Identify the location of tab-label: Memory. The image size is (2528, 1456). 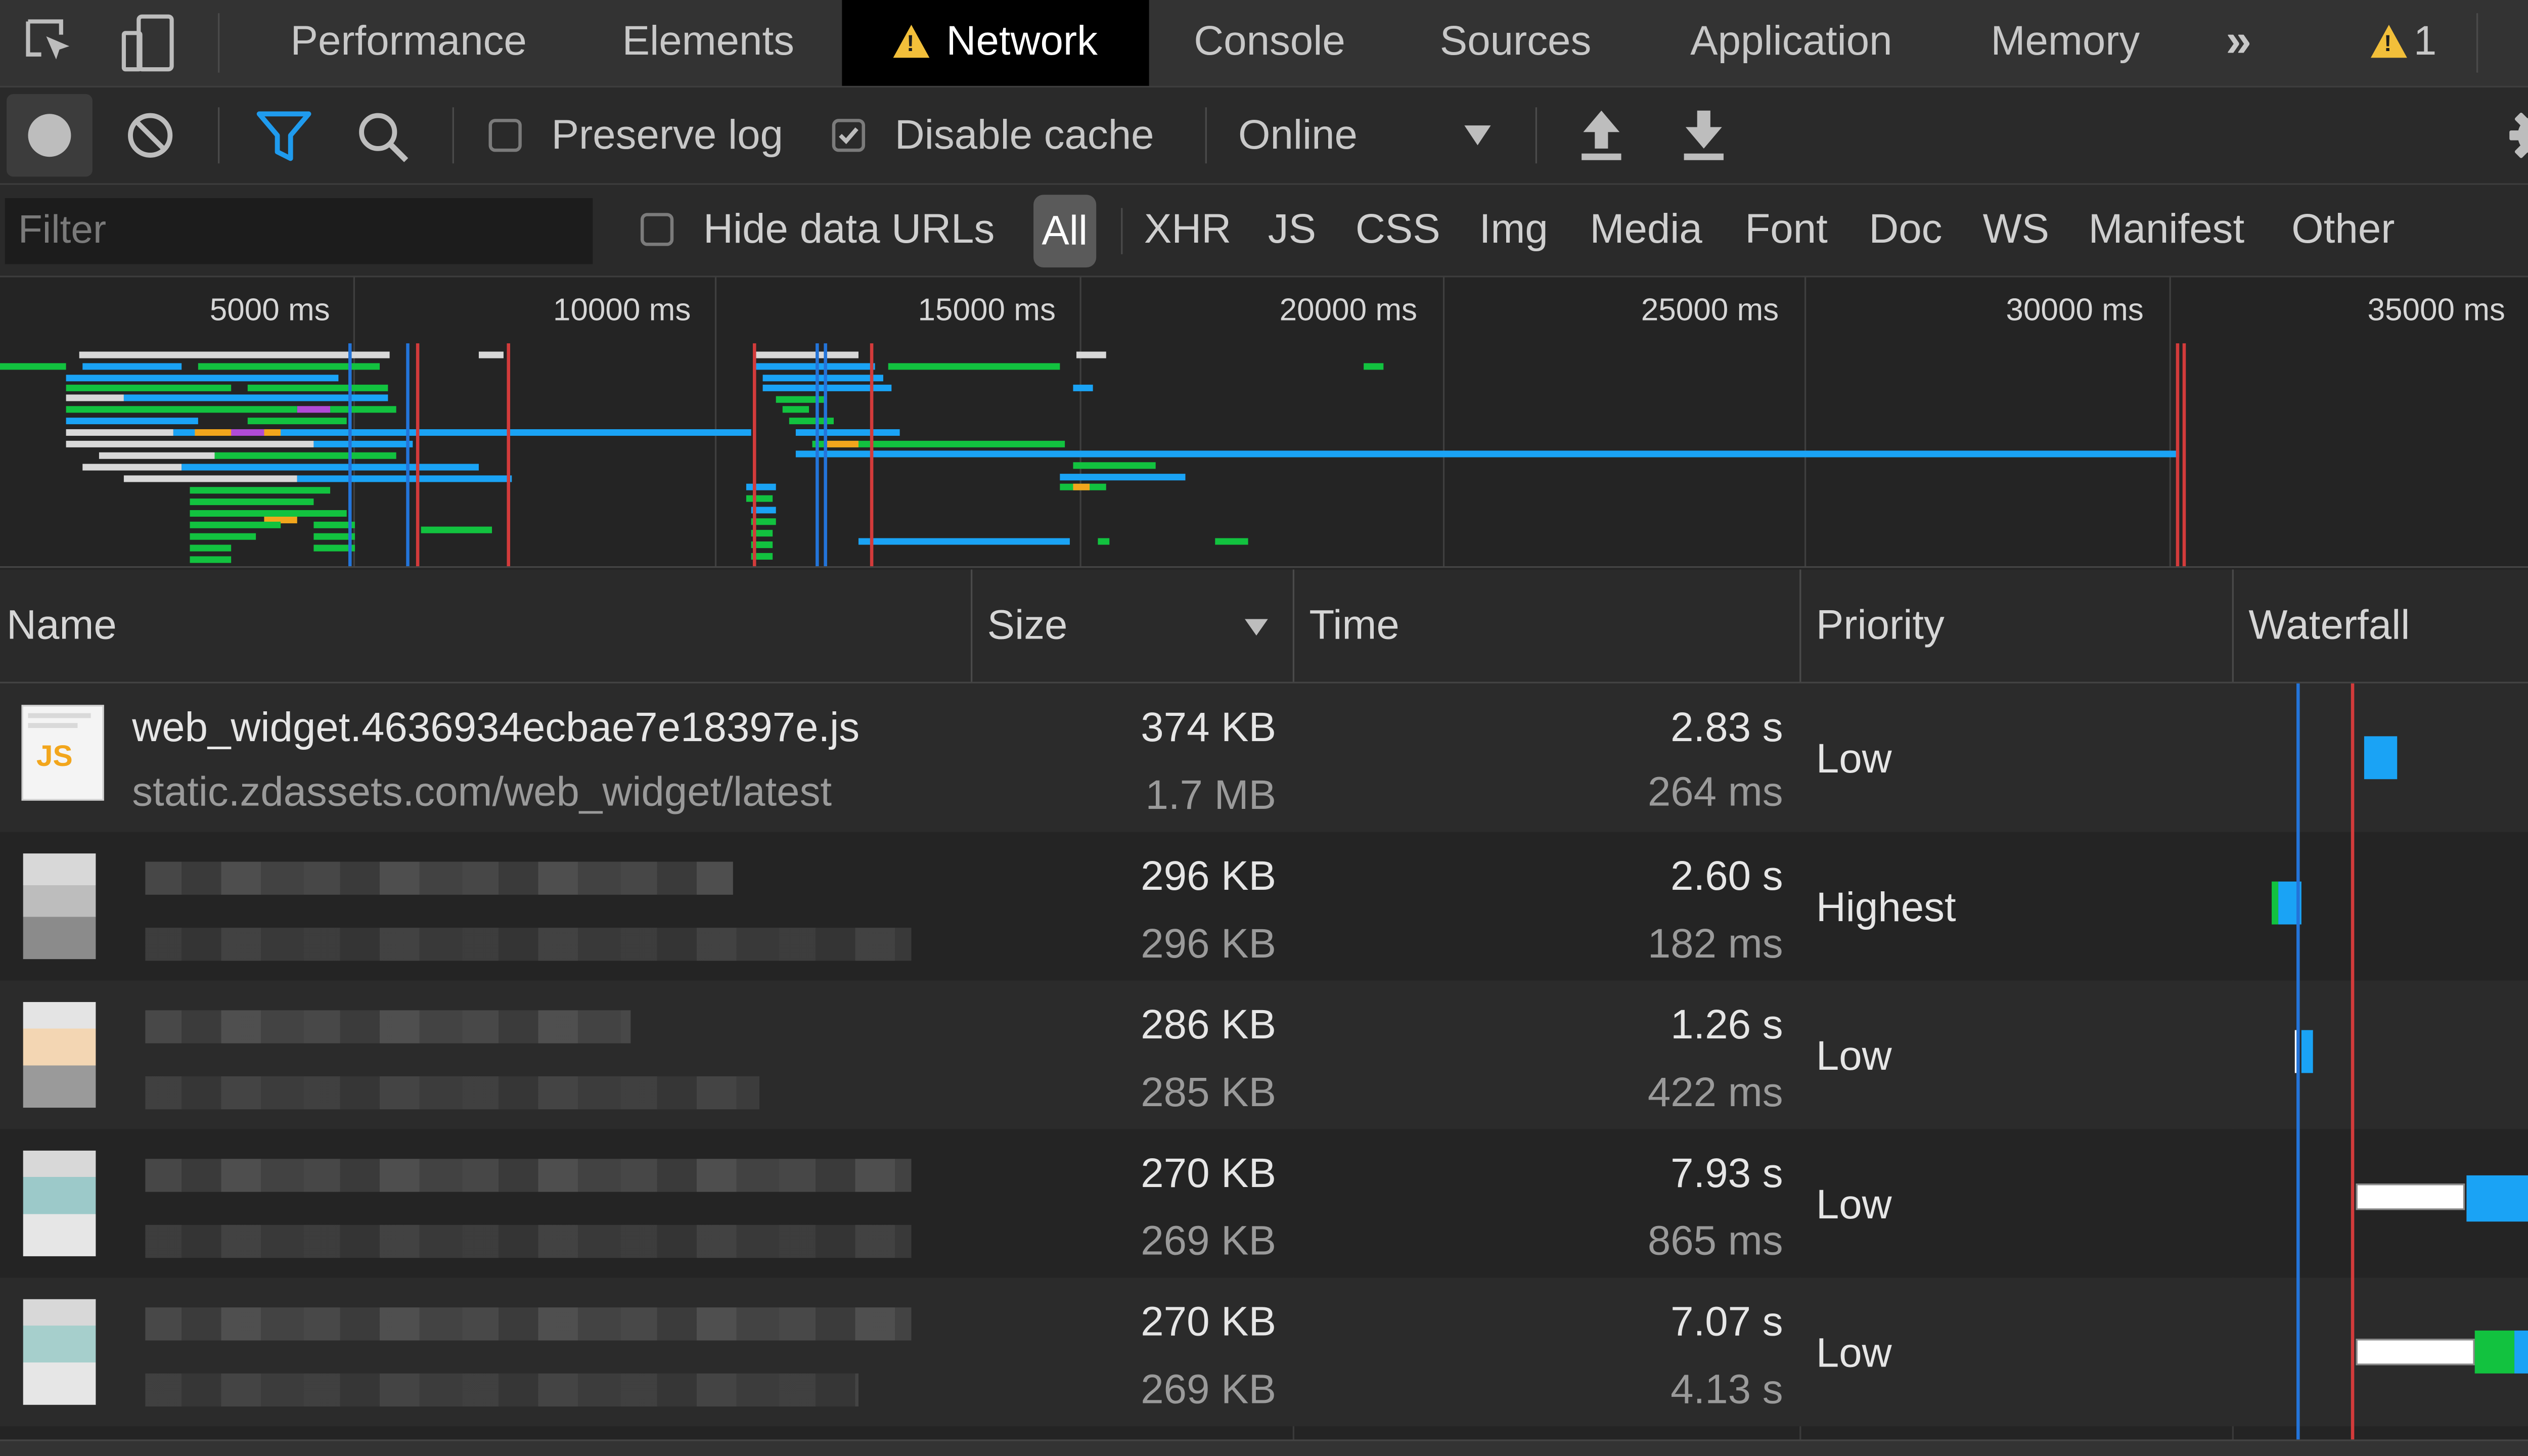
(2066, 41).